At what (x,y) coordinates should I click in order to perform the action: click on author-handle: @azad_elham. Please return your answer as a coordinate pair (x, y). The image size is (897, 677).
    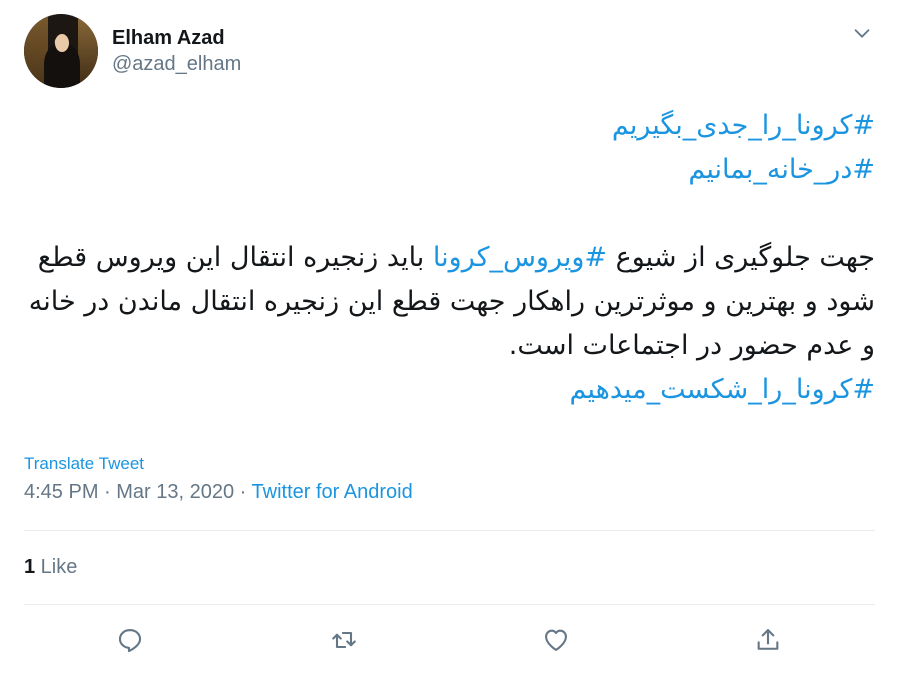
    Looking at the image, I should click on (176, 64).